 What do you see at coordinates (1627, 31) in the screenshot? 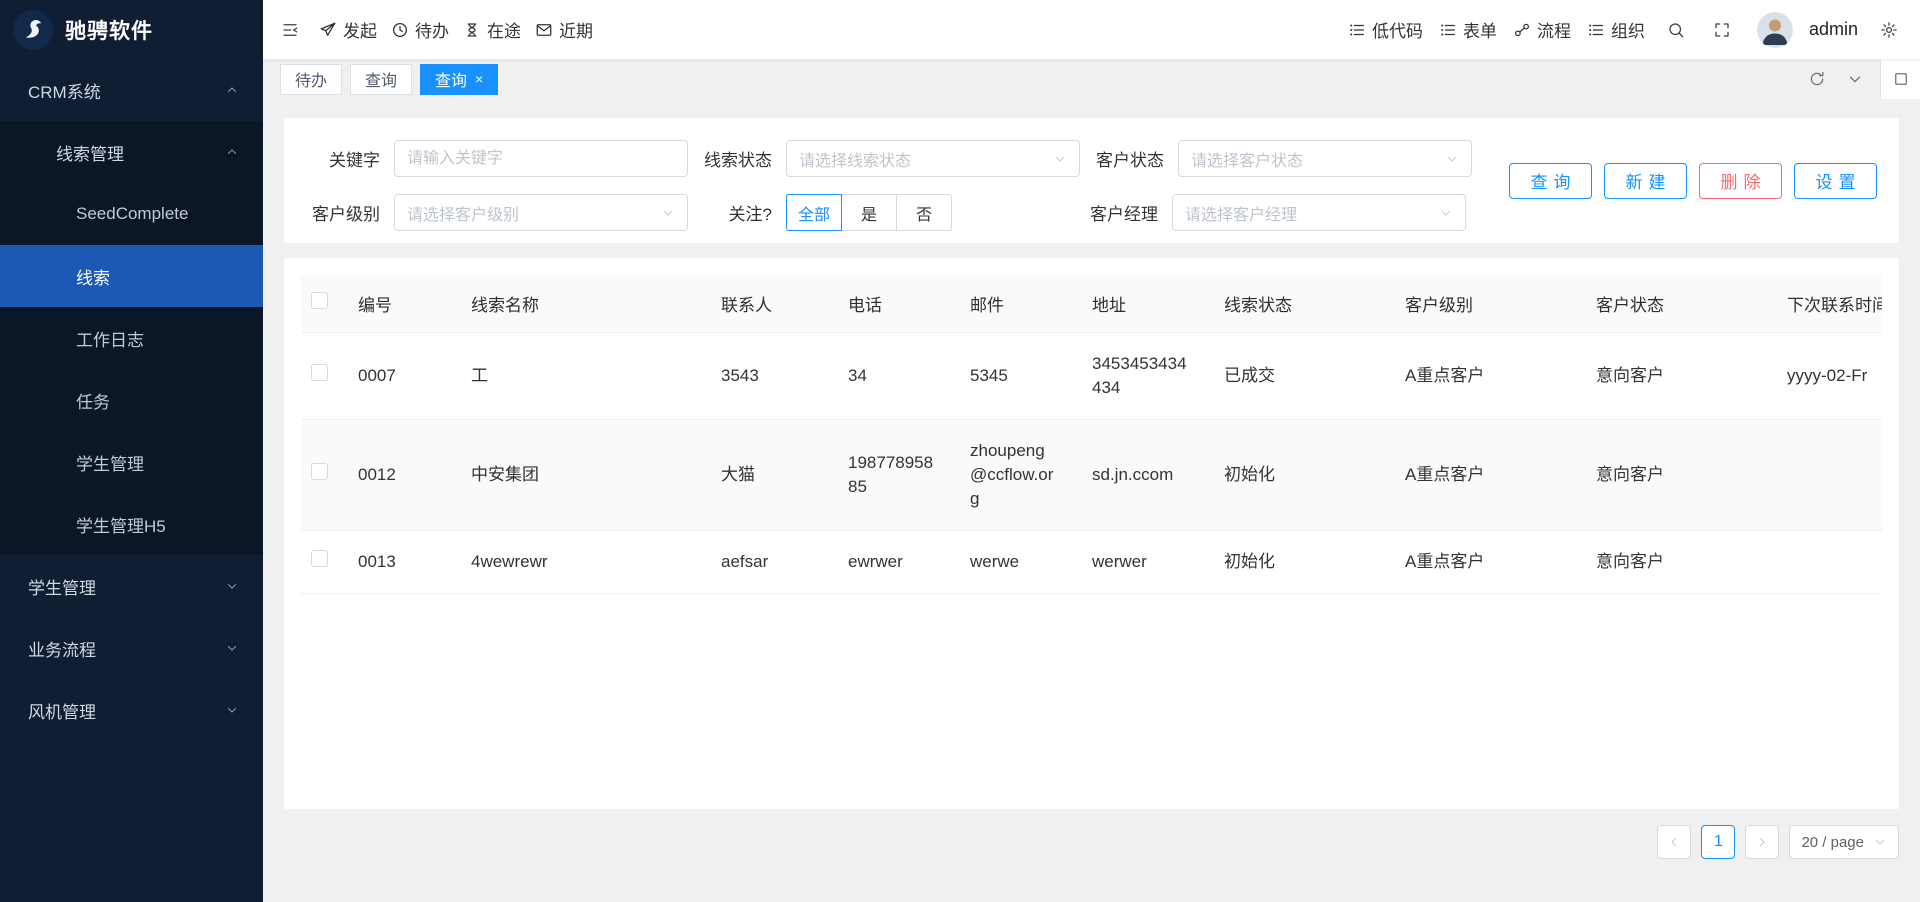
I see `nav-label: 组织` at bounding box center [1627, 31].